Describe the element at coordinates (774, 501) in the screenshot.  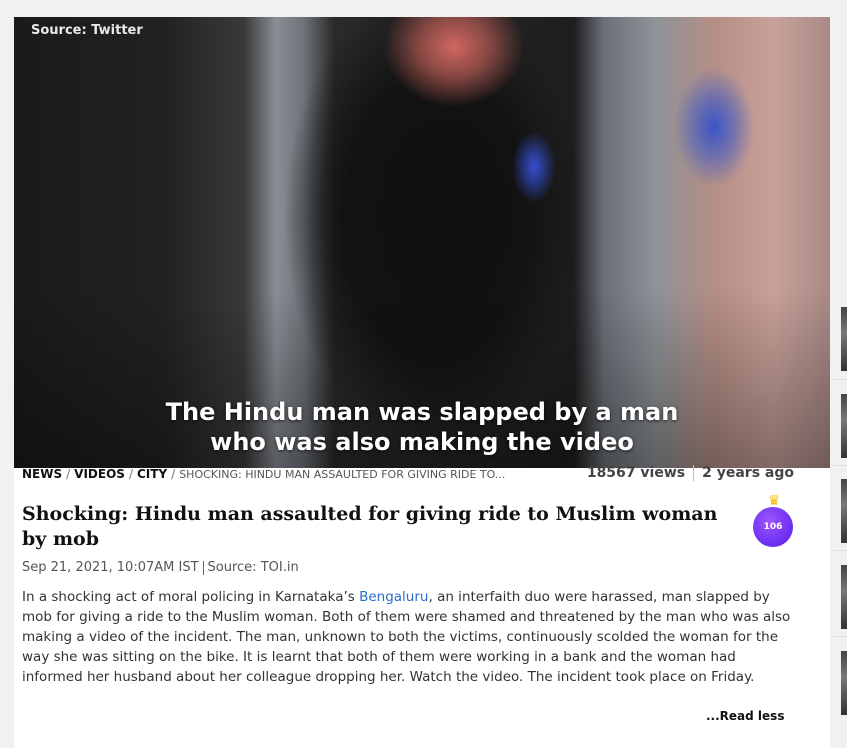
I see `crown-icon: ♛` at that location.